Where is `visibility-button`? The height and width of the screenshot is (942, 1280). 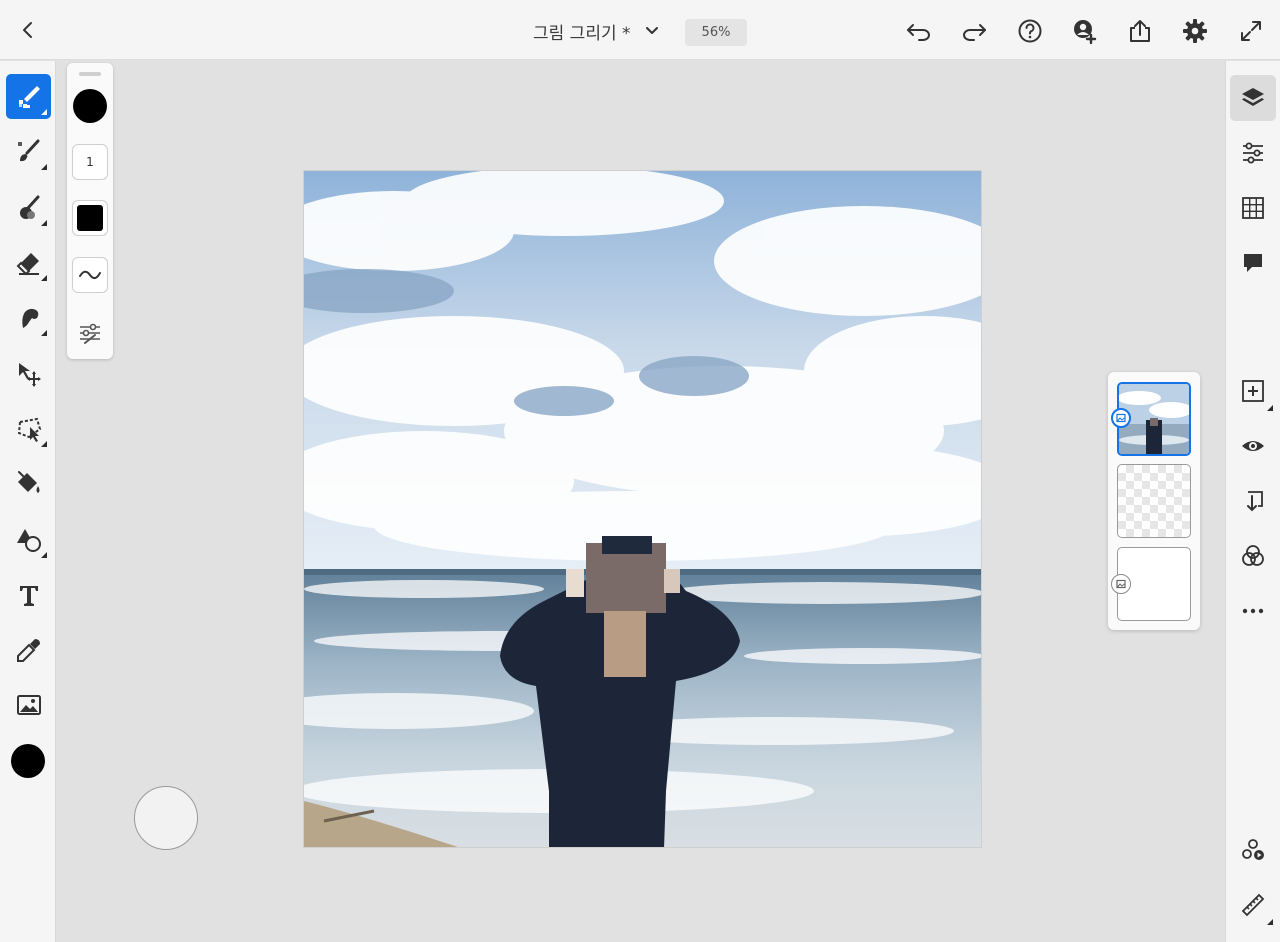
visibility-button is located at coordinates (1253, 446).